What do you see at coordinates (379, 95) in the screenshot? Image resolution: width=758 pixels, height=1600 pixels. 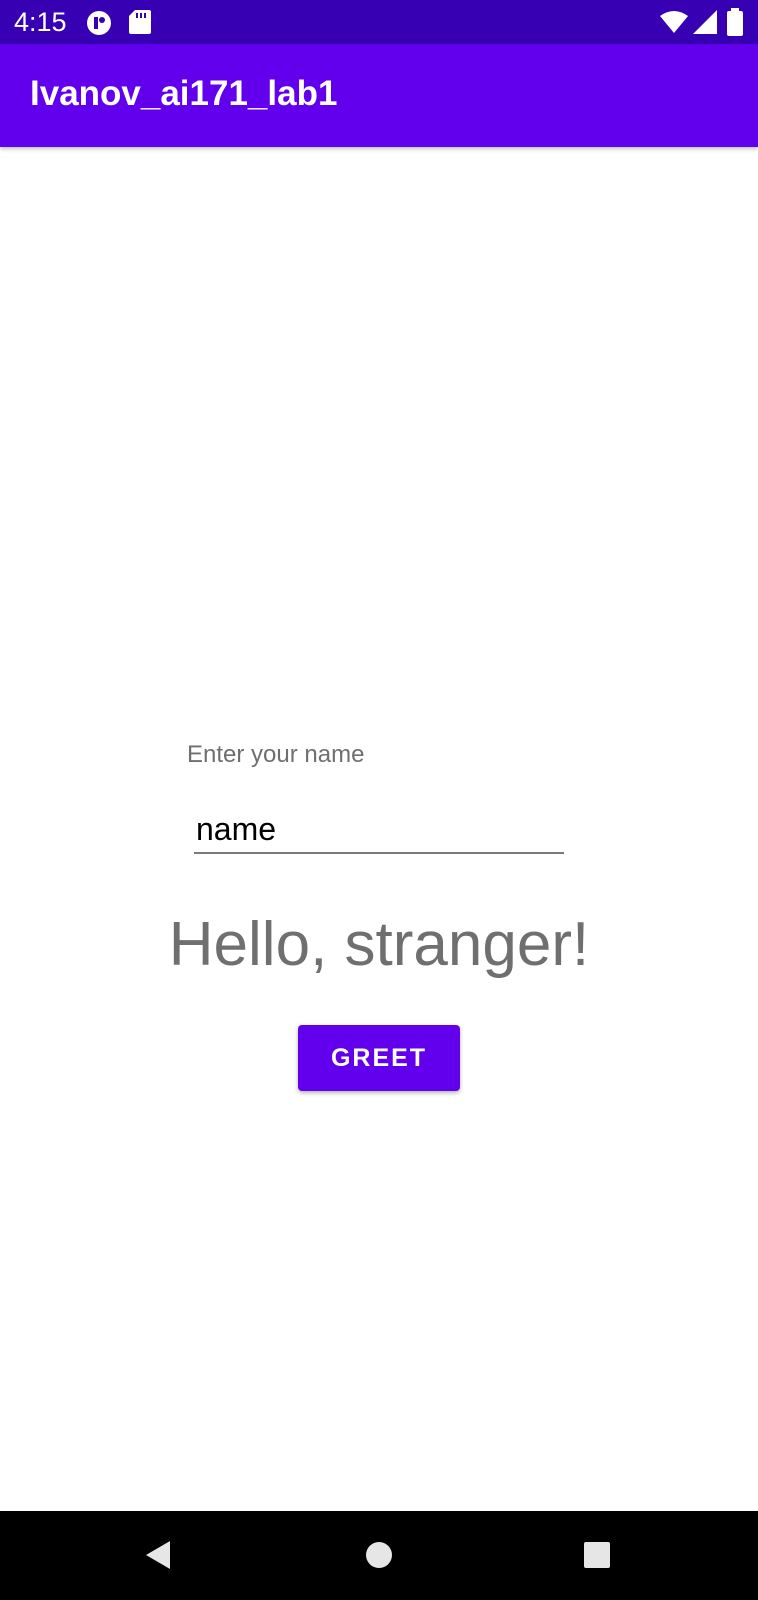 I see `app-bar: Ivanov_ai171_lab1` at bounding box center [379, 95].